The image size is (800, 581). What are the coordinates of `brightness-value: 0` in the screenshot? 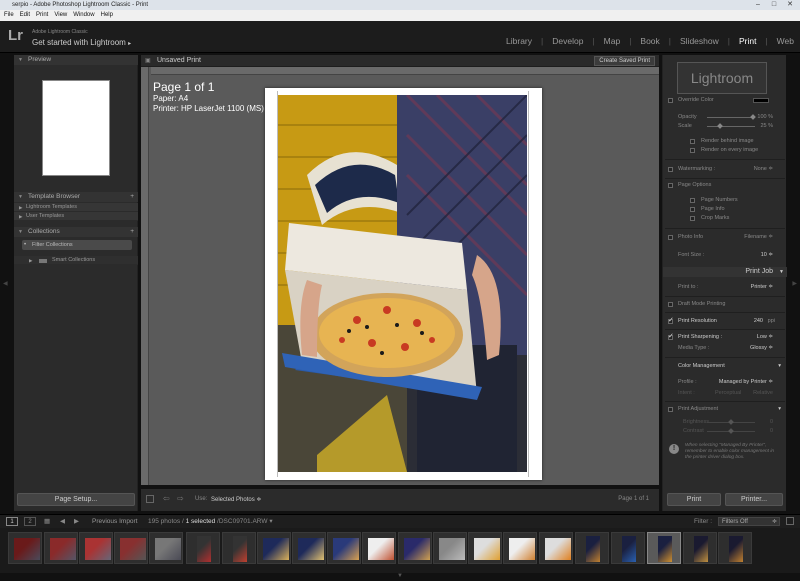 It's located at (771, 422).